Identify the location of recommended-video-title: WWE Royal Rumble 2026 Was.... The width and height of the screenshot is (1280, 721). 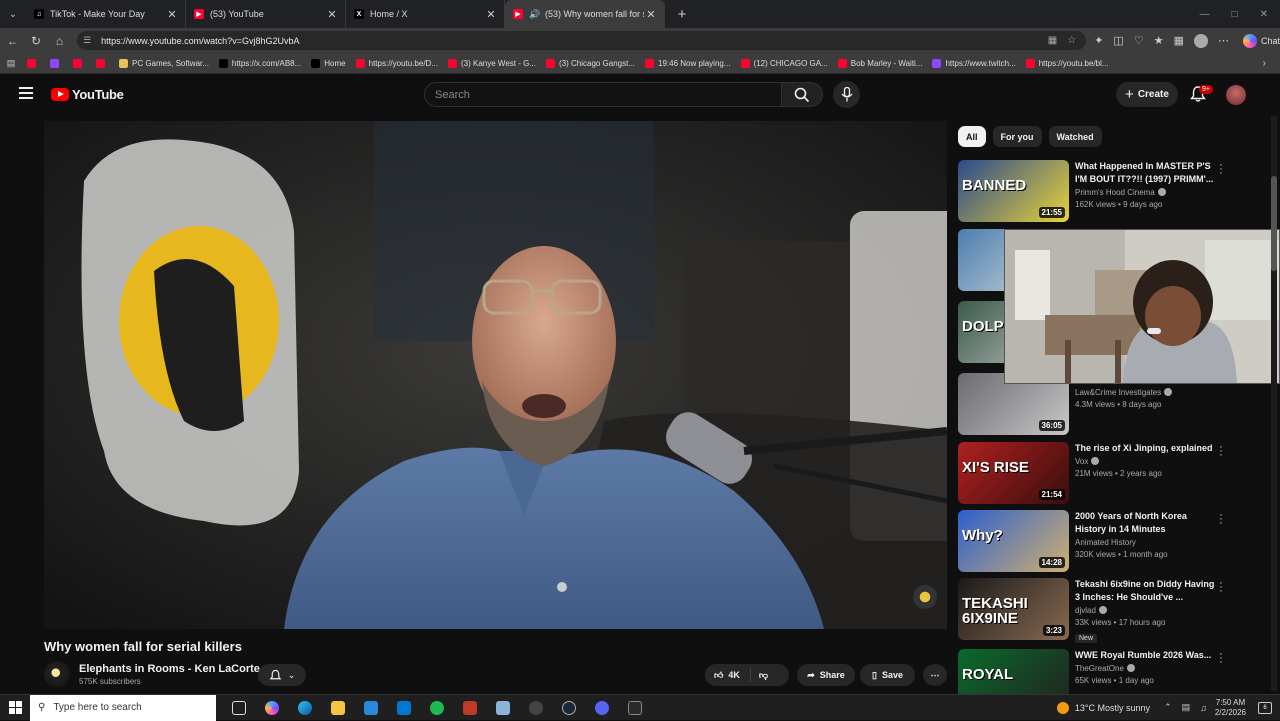
(1145, 655).